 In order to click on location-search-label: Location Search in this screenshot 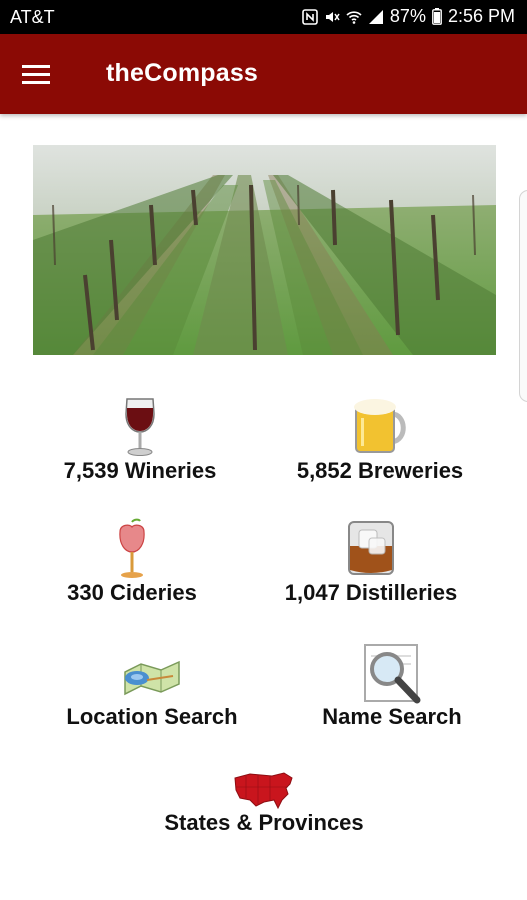, I will do `click(152, 716)`.